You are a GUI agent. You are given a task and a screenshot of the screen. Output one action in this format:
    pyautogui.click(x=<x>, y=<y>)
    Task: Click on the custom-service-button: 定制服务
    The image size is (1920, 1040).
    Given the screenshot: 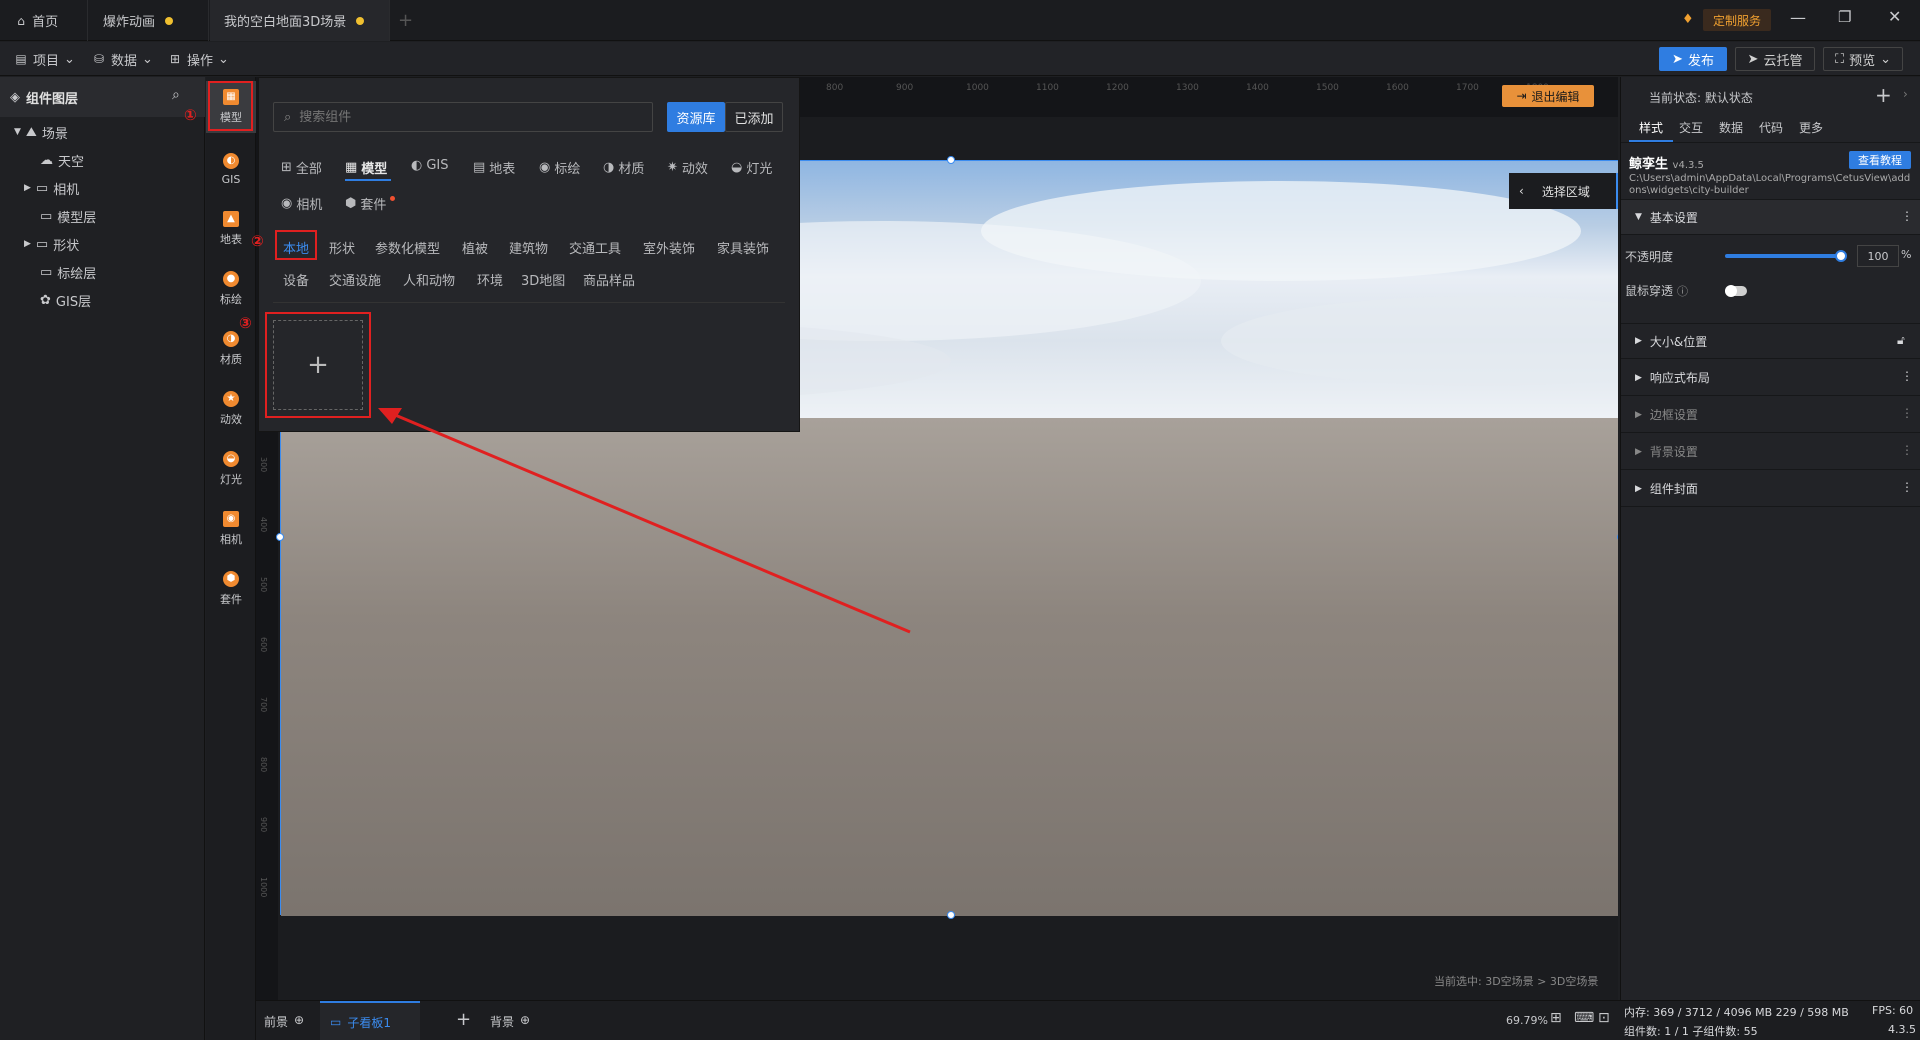 What is the action you would take?
    pyautogui.click(x=1737, y=20)
    